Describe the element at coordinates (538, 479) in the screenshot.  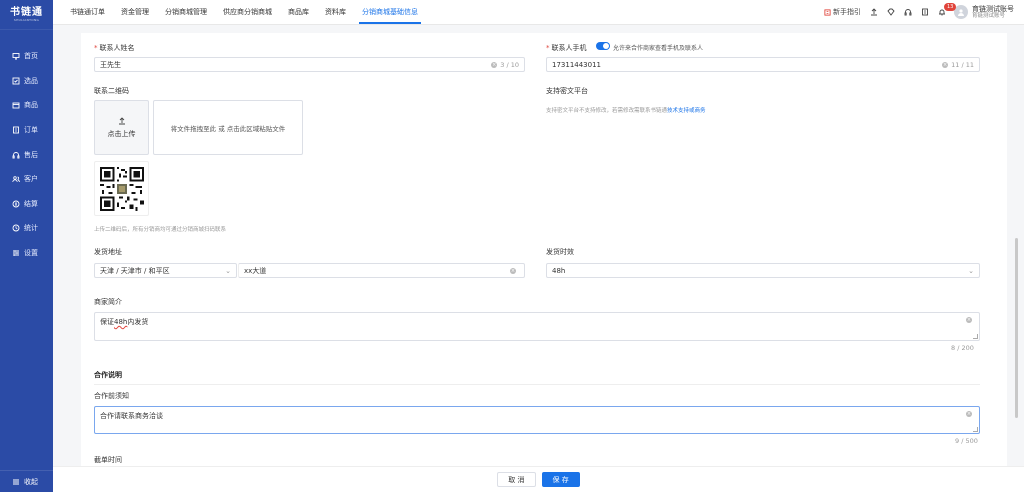
I see `form-footer: 取 消 保 存` at that location.